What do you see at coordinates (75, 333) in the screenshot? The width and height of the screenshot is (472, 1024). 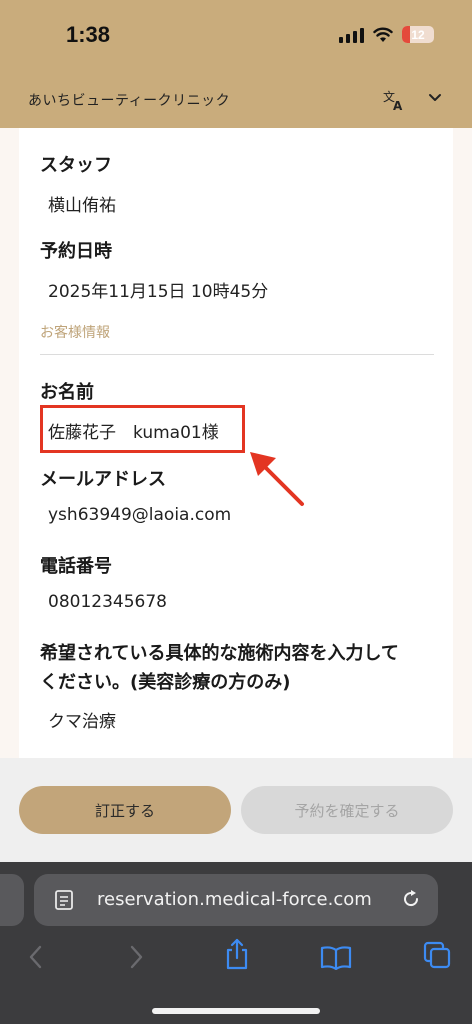 I see `customer-info-section-title: お客様情報` at bounding box center [75, 333].